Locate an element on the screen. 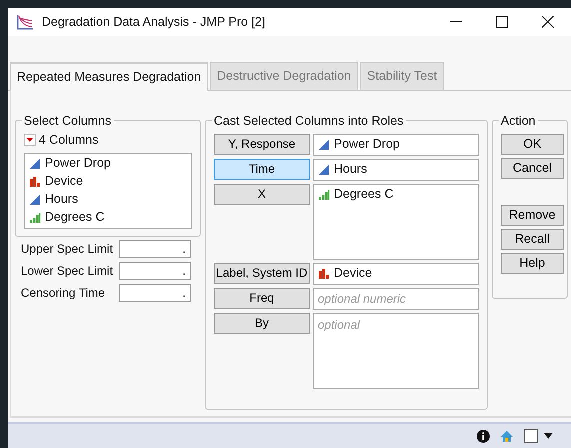  role-button: Y, Response is located at coordinates (262, 144).